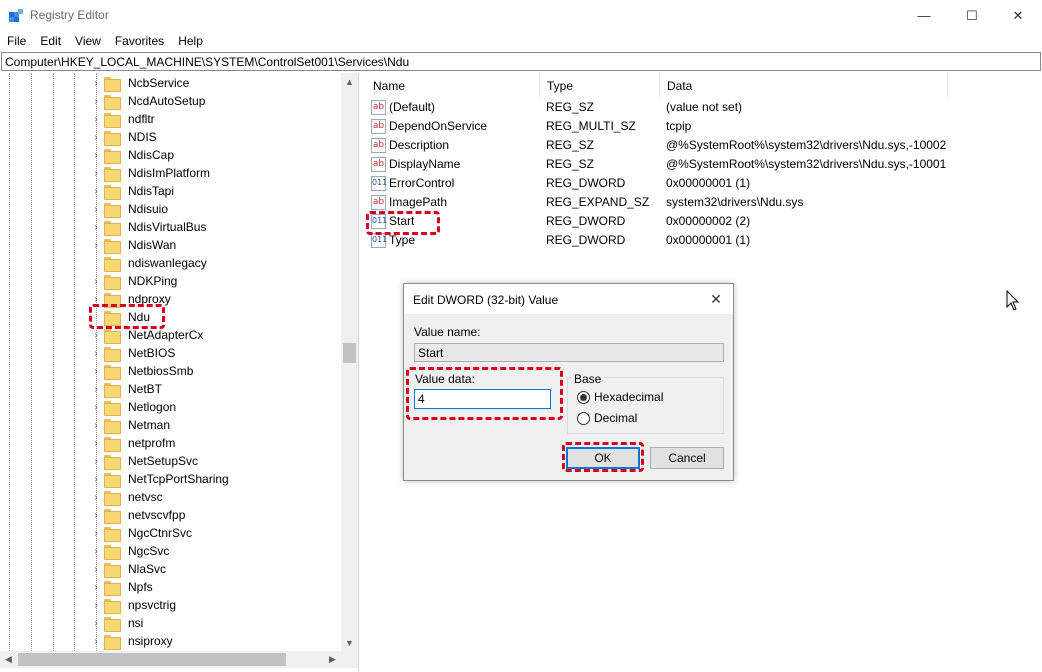 This screenshot has width=1042, height=672. Describe the element at coordinates (134, 245) in the screenshot. I see `tree-node: › NdisWan` at that location.